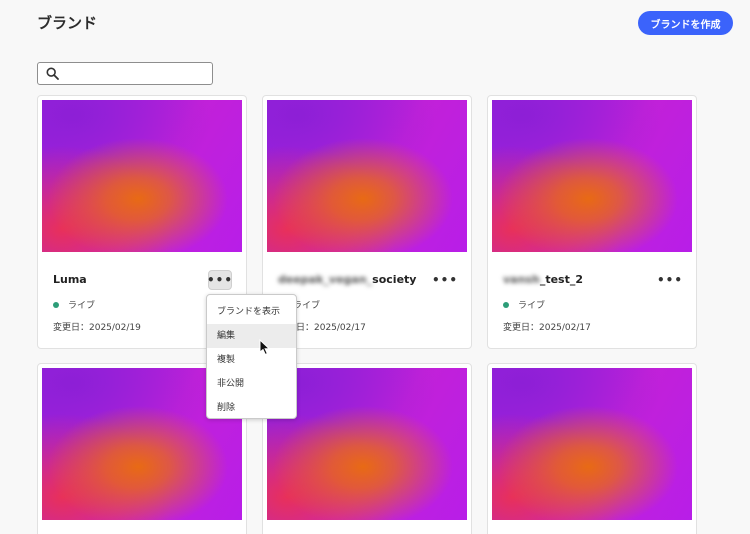 This screenshot has height=534, width=750. I want to click on brand-card, so click(592, 448).